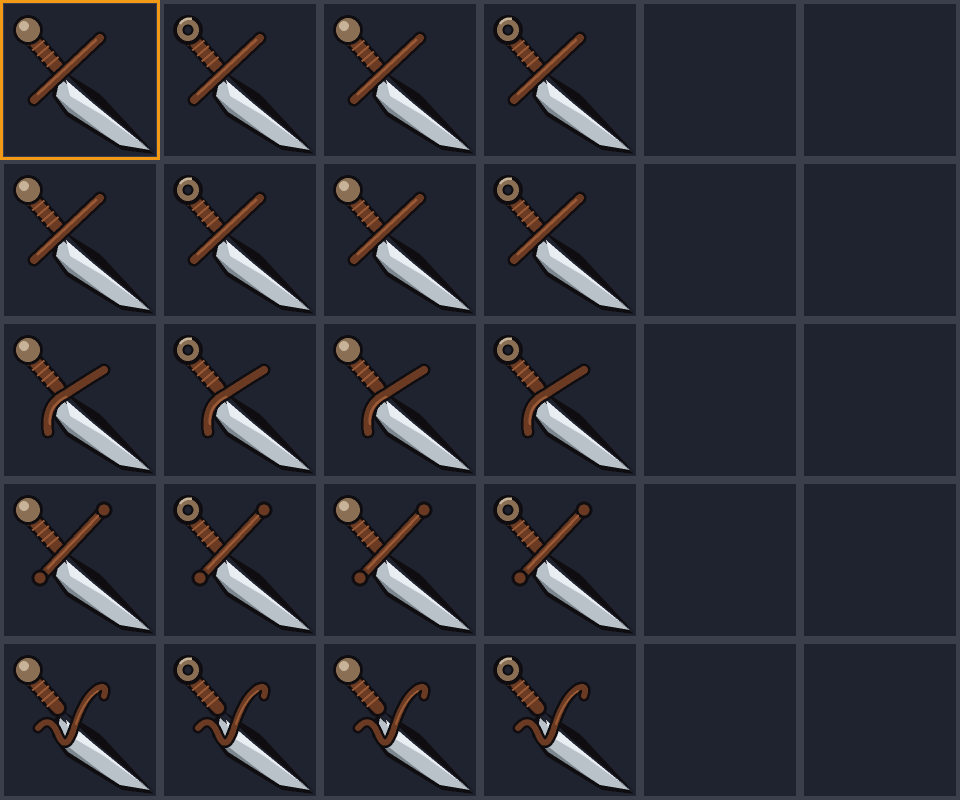 The image size is (960, 800). I want to click on inventory-slot-r4-c4, so click(560, 560).